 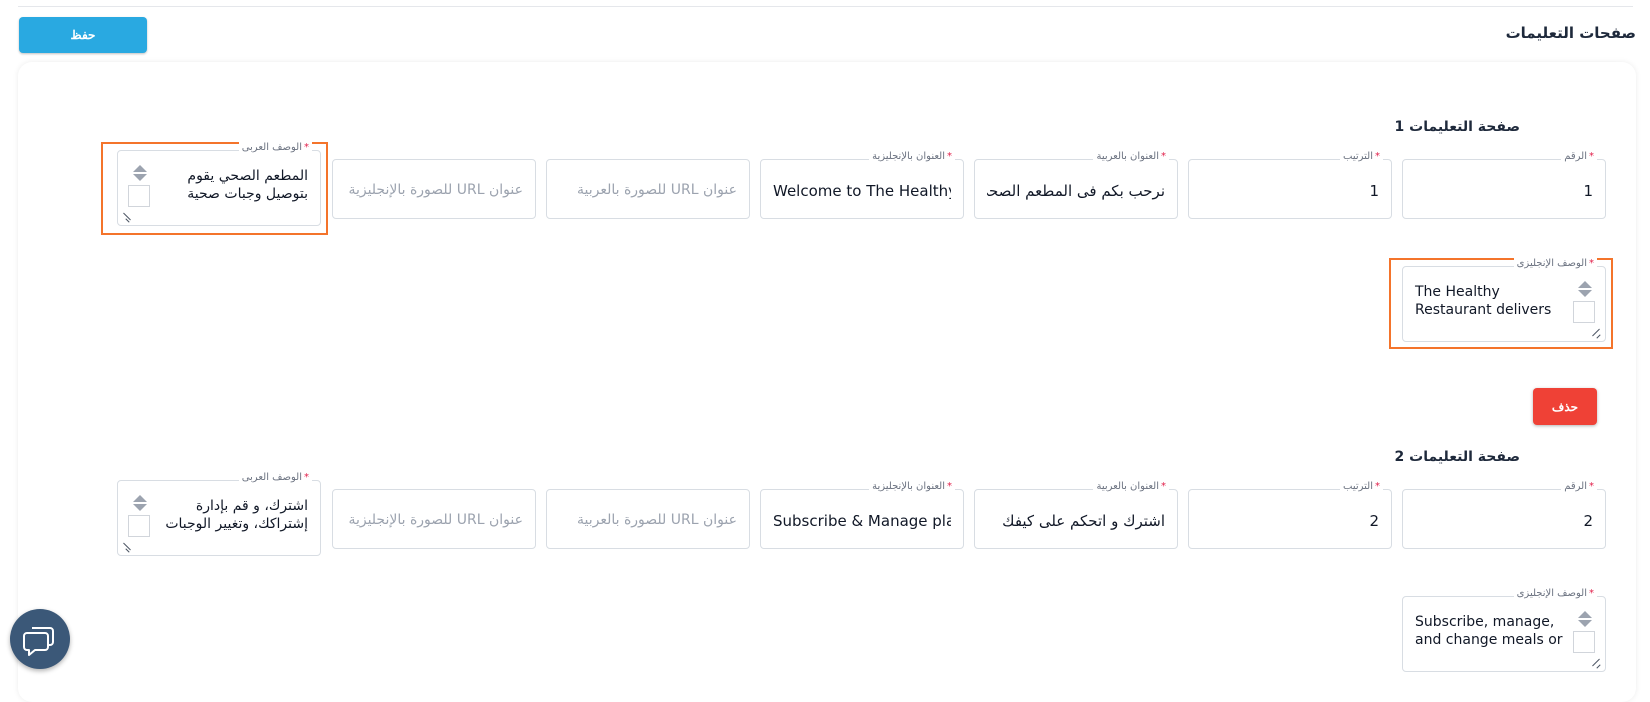 What do you see at coordinates (1565, 406) in the screenshot?
I see `delete-page-button: حذف` at bounding box center [1565, 406].